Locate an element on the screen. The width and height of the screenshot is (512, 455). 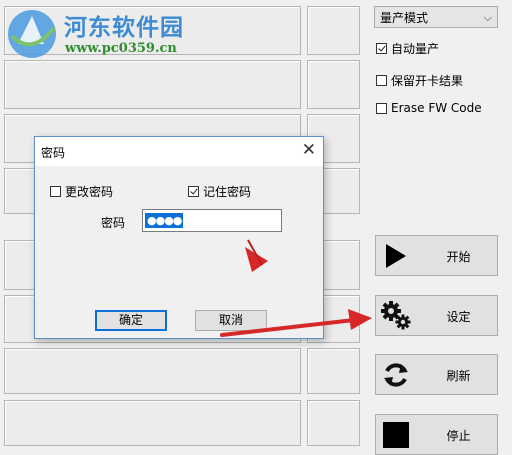
watermark: 河东软件园 www.pc0359.cn is located at coordinates (109, 35).